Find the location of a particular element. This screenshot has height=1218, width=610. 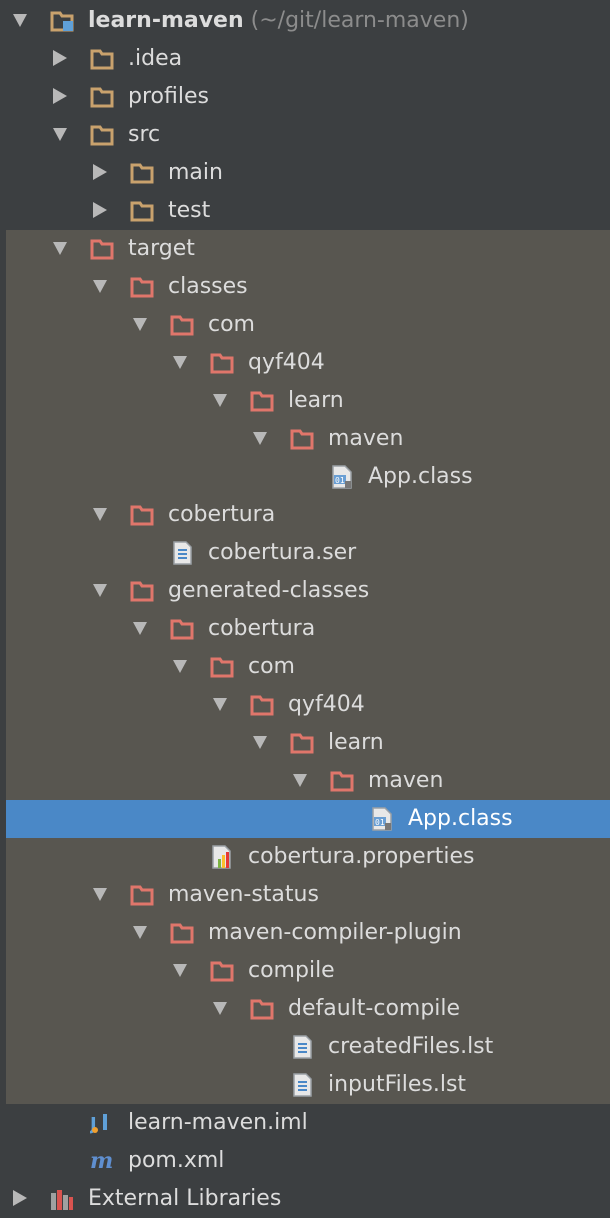

iml-file-icon: J is located at coordinates (101, 1123).